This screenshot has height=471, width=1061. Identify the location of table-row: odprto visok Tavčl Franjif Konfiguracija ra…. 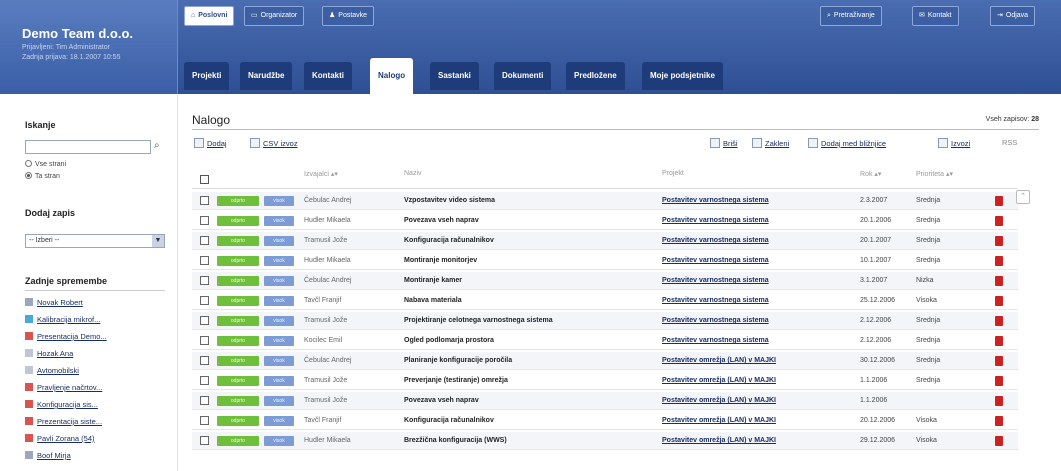
(605, 421).